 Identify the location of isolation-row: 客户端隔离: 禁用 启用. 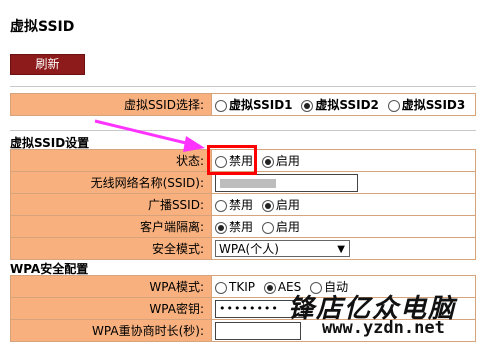
(243, 226).